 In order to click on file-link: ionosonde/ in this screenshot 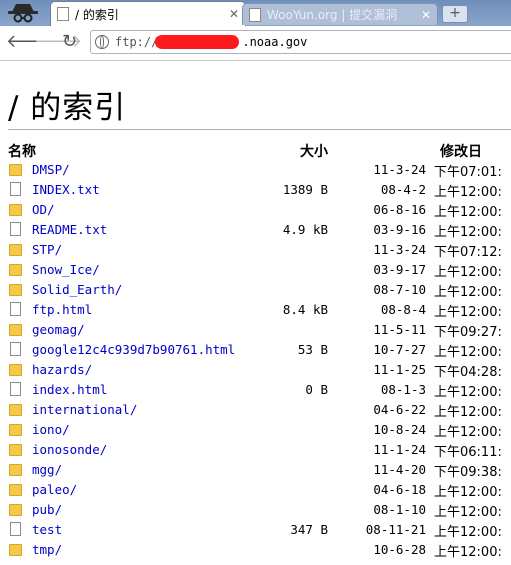, I will do `click(69, 449)`.